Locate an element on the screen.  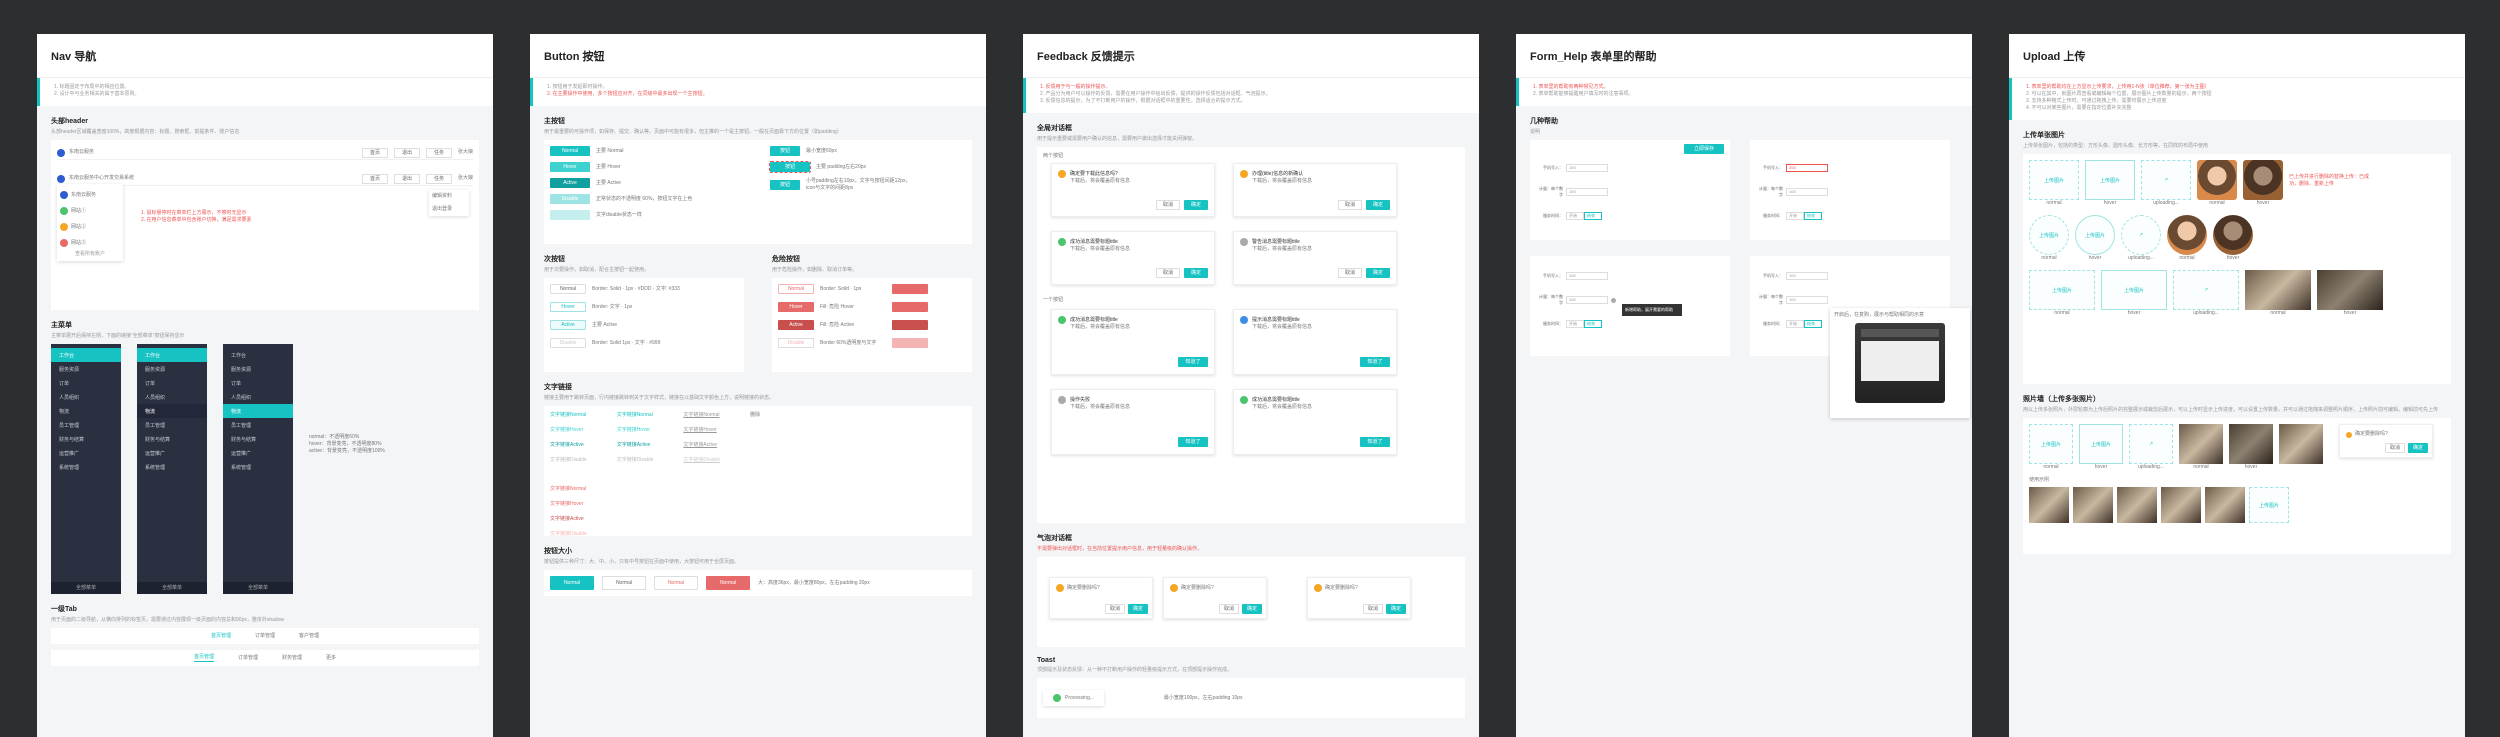
popover-item: 编辑资料 is located at coordinates (449, 196).